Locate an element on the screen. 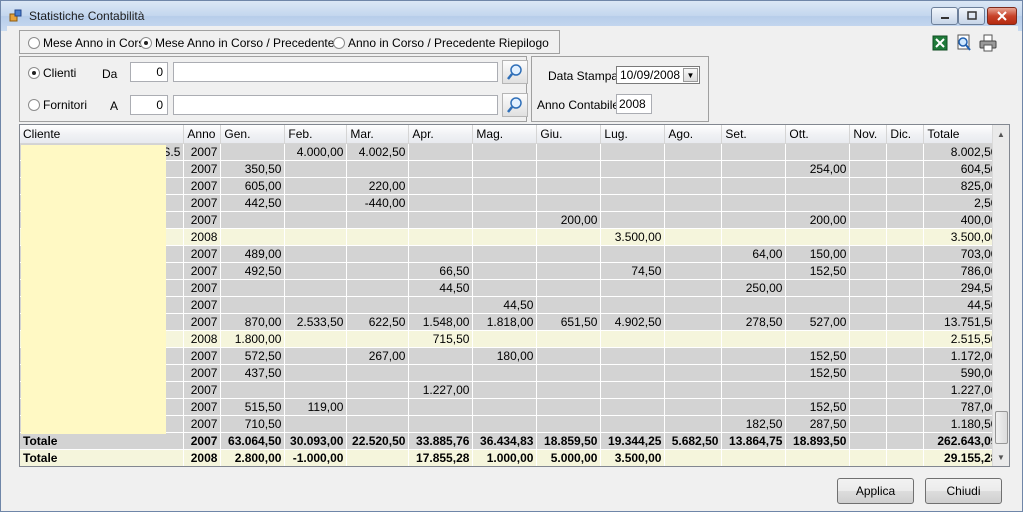 The height and width of the screenshot is (512, 1023). table-cell: 22.520,50 is located at coordinates (378, 441).